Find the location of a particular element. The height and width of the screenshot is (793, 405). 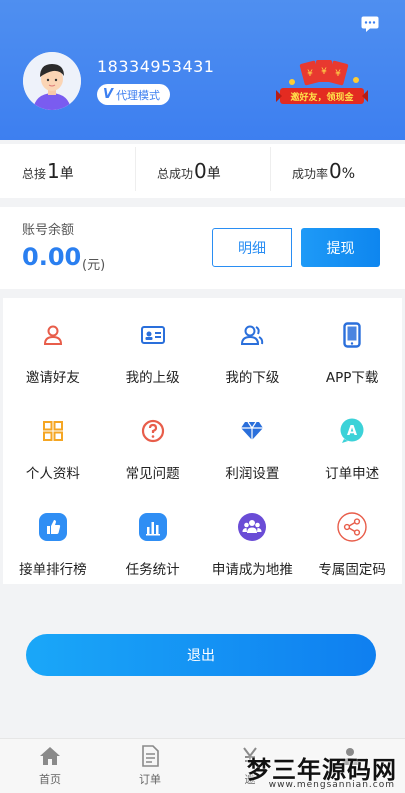

tab-label: 首页 is located at coordinates (50, 779).